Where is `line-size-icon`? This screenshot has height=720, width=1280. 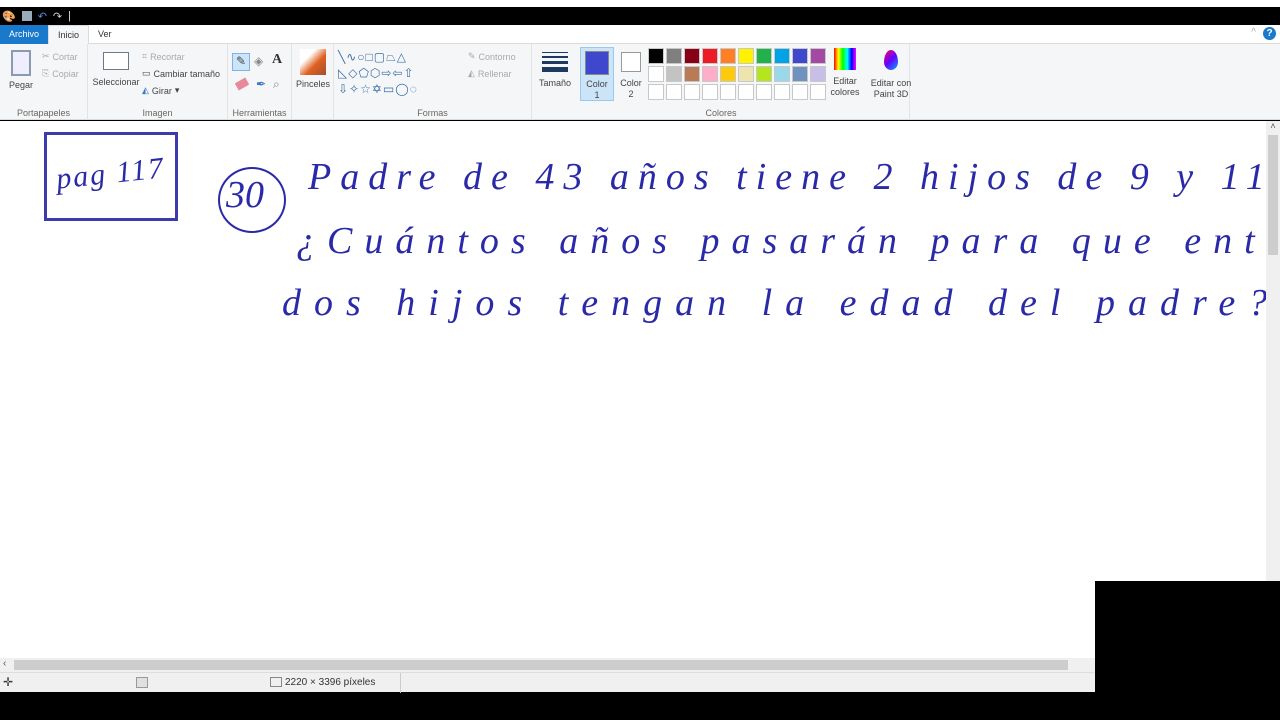
line-size-icon is located at coordinates (555, 62).